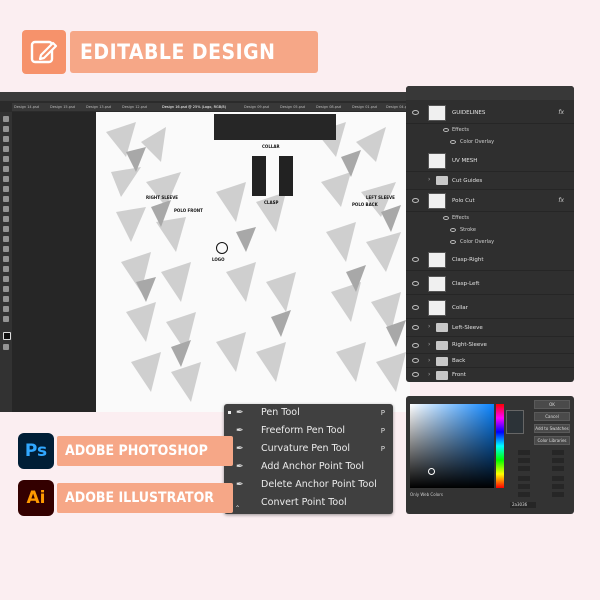 Image resolution: width=600 pixels, height=600 pixels. I want to click on menu-item-add-anchor-point-tool: ✒ Add Anchor Point Tool, so click(308, 467).